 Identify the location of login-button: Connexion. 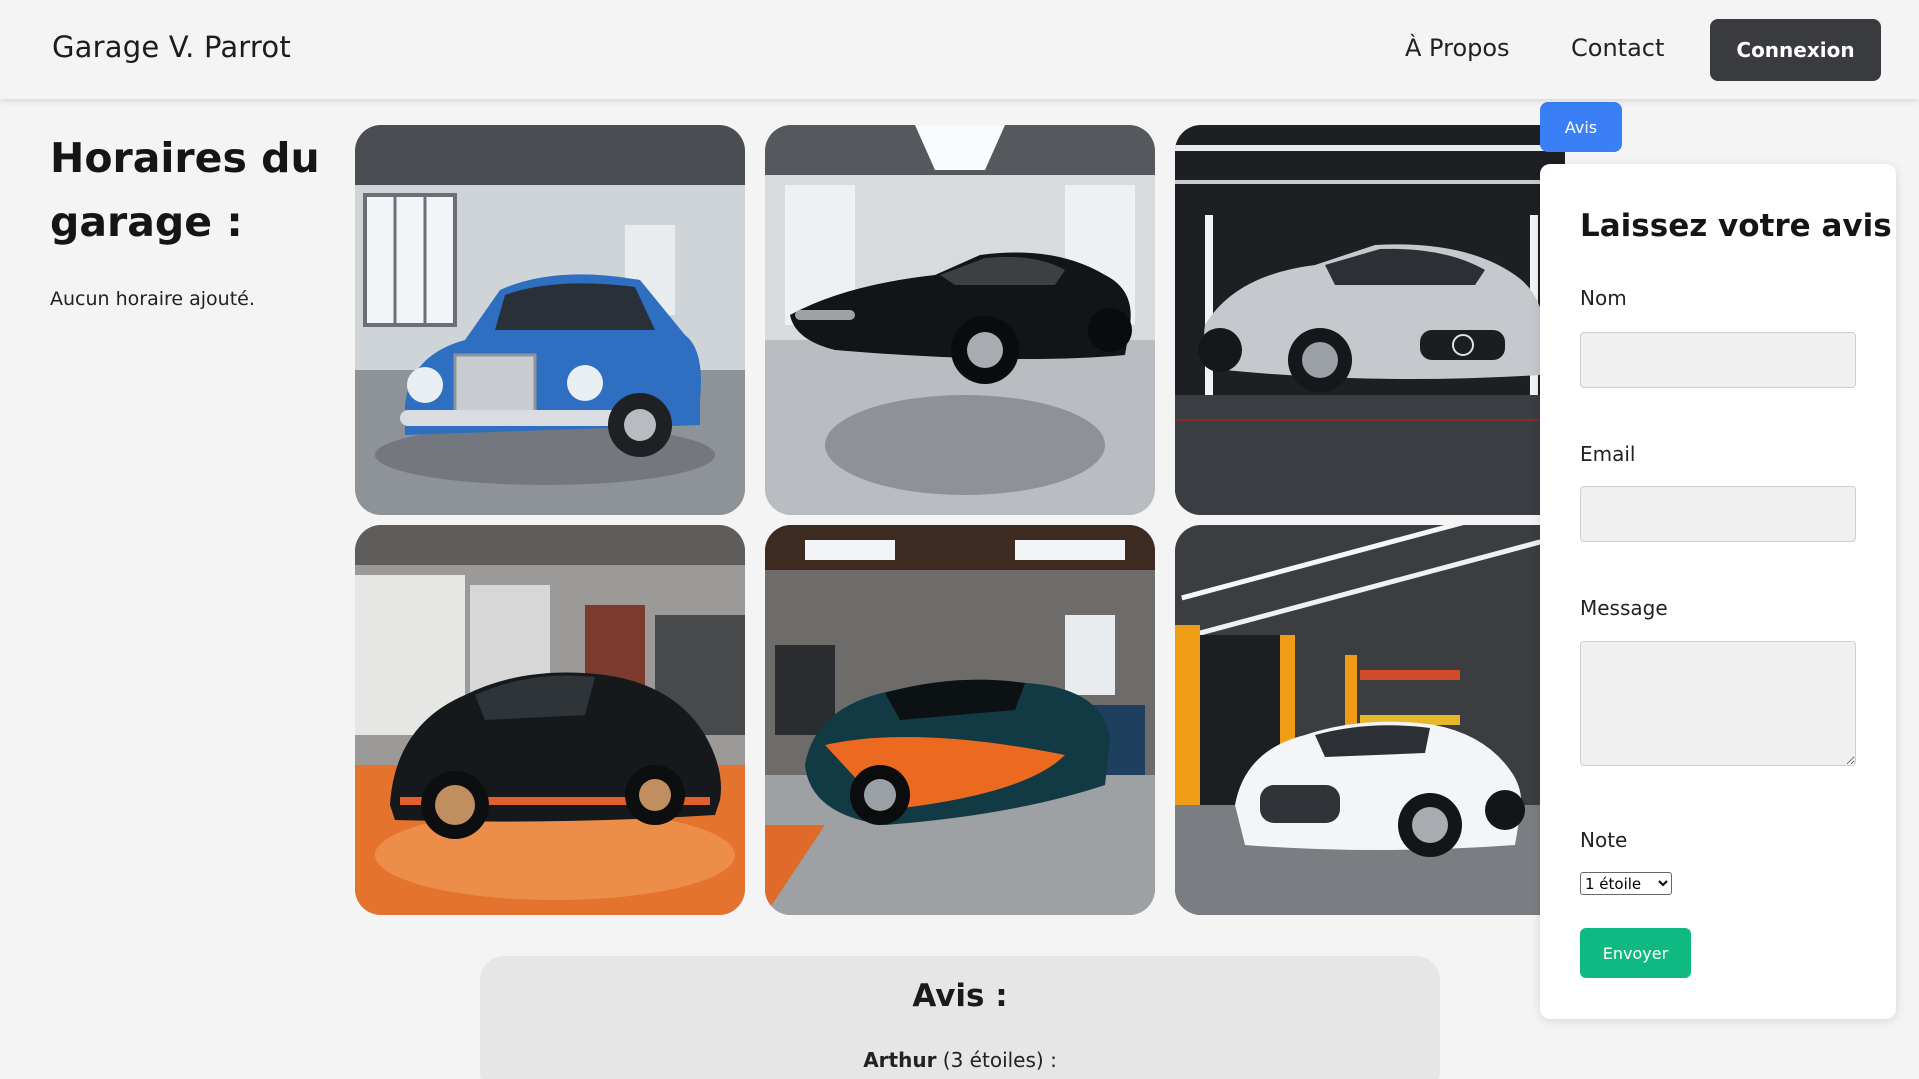
(1795, 50).